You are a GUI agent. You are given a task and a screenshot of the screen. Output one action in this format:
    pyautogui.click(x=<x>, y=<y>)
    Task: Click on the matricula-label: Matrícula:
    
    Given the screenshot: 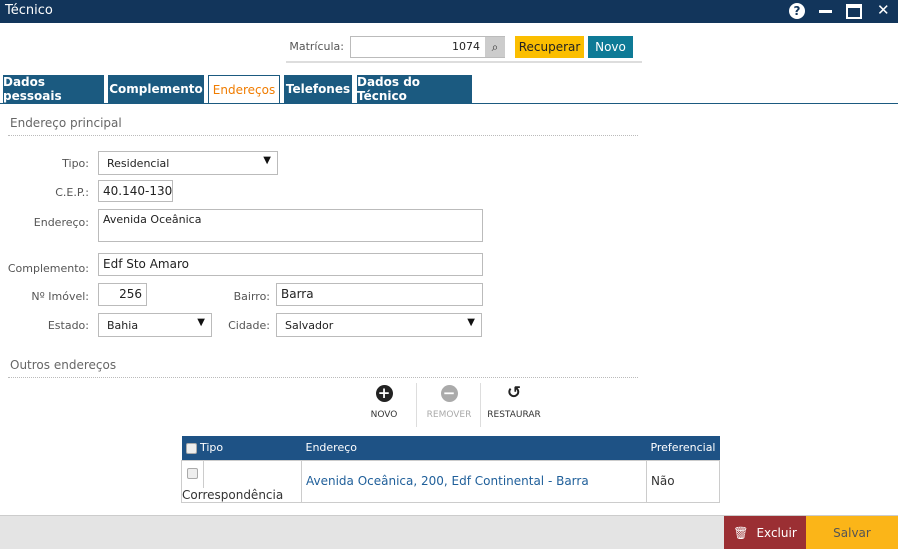 What is the action you would take?
    pyautogui.click(x=316, y=46)
    